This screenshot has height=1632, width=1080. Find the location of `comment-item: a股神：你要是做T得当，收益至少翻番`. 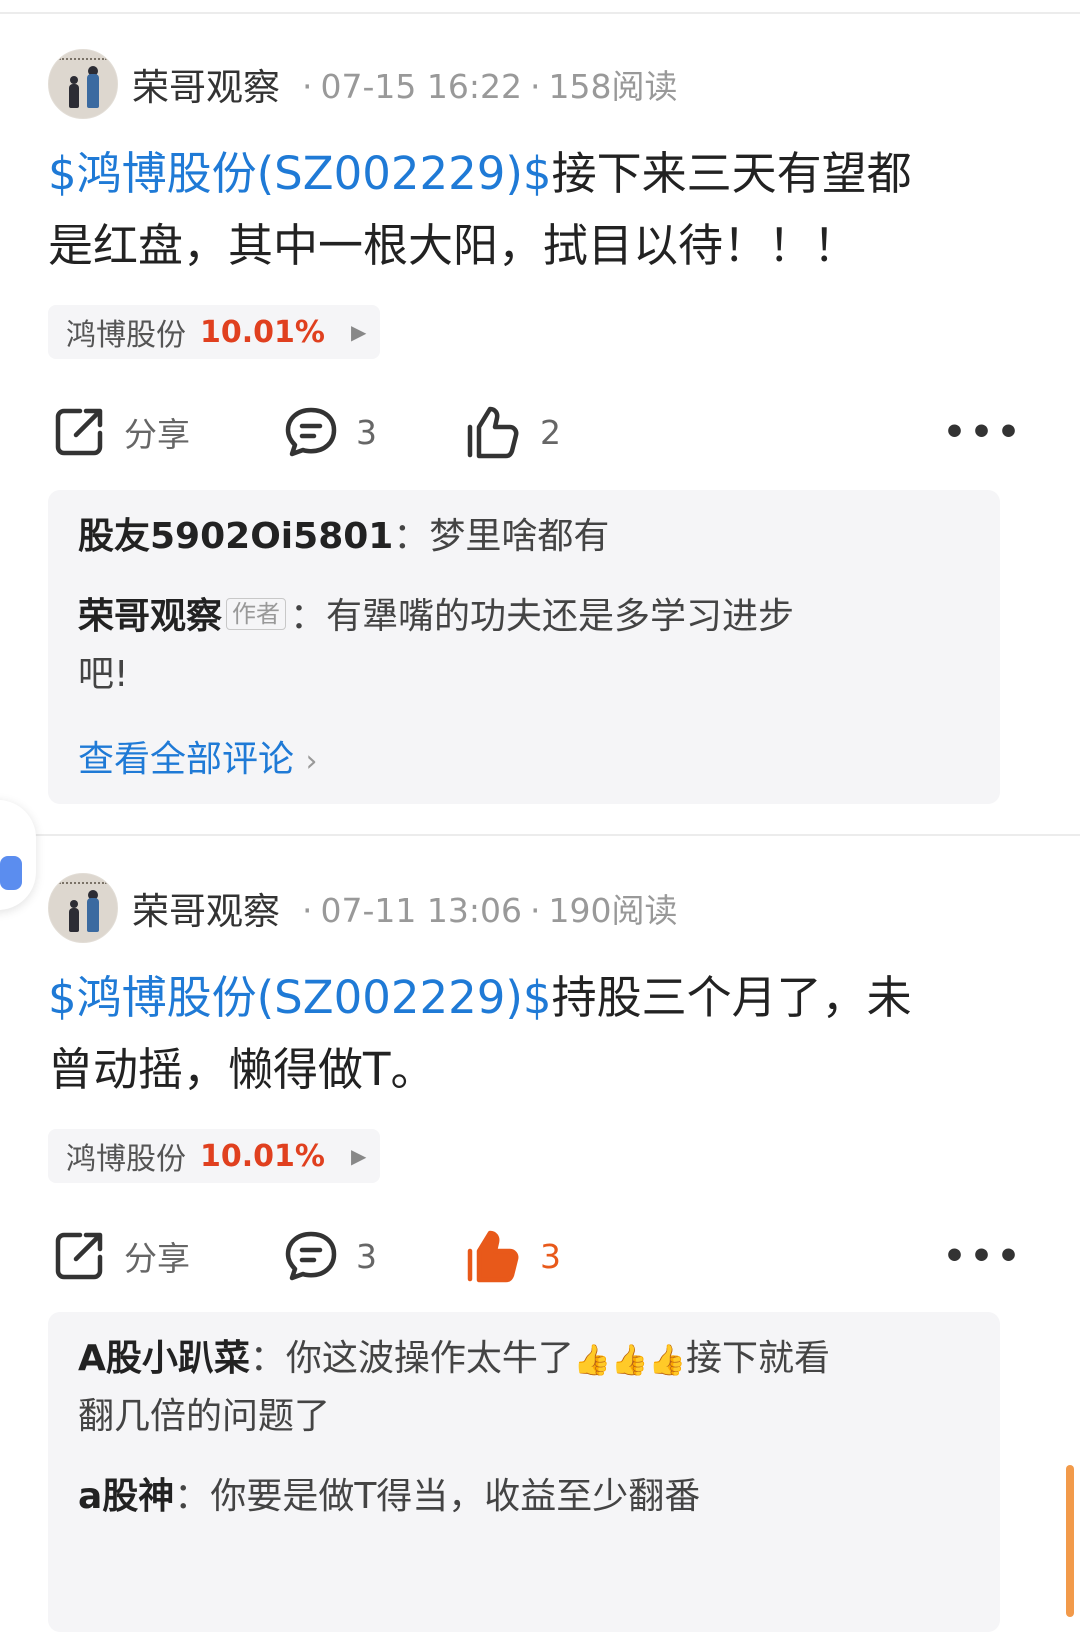

comment-item: a股神：你要是做T得当，收益至少翻番 is located at coordinates (389, 1496).